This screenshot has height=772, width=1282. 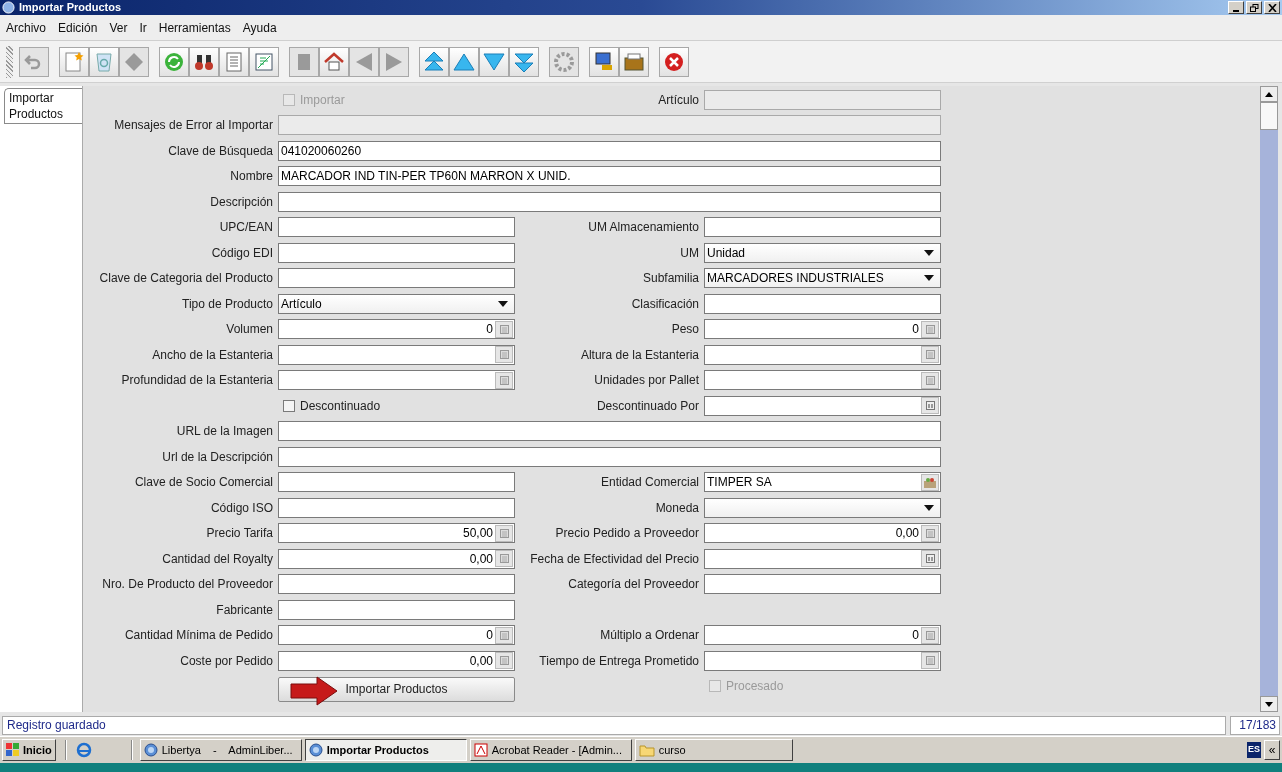 What do you see at coordinates (822, 278) in the screenshot?
I see `dropdown-field: MARCADORES INDUSTRIALES` at bounding box center [822, 278].